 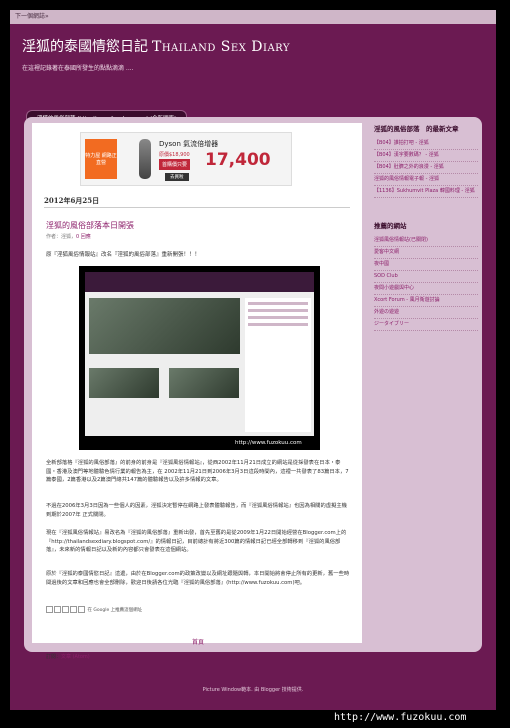 What do you see at coordinates (426, 325) in the screenshot?
I see `site-link: ジータイブリー` at bounding box center [426, 325].